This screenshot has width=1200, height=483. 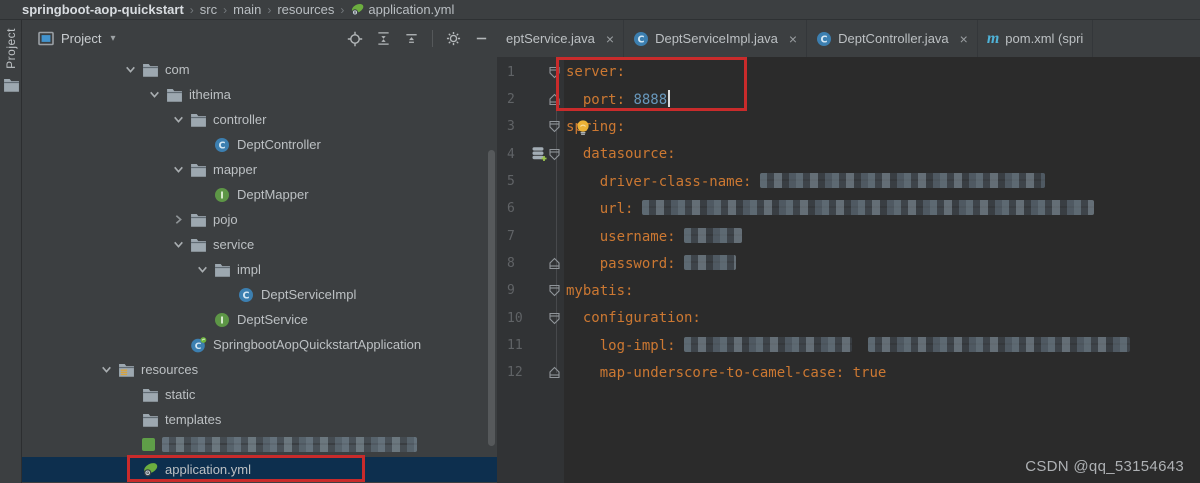 What do you see at coordinates (598, 291) in the screenshot?
I see `code-text: mybatis:` at bounding box center [598, 291].